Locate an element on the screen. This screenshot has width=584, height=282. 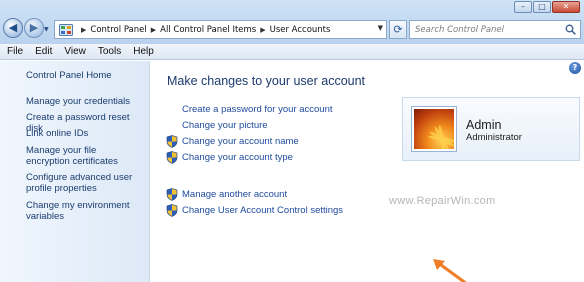
maximize-button: □ is located at coordinates (542, 7).